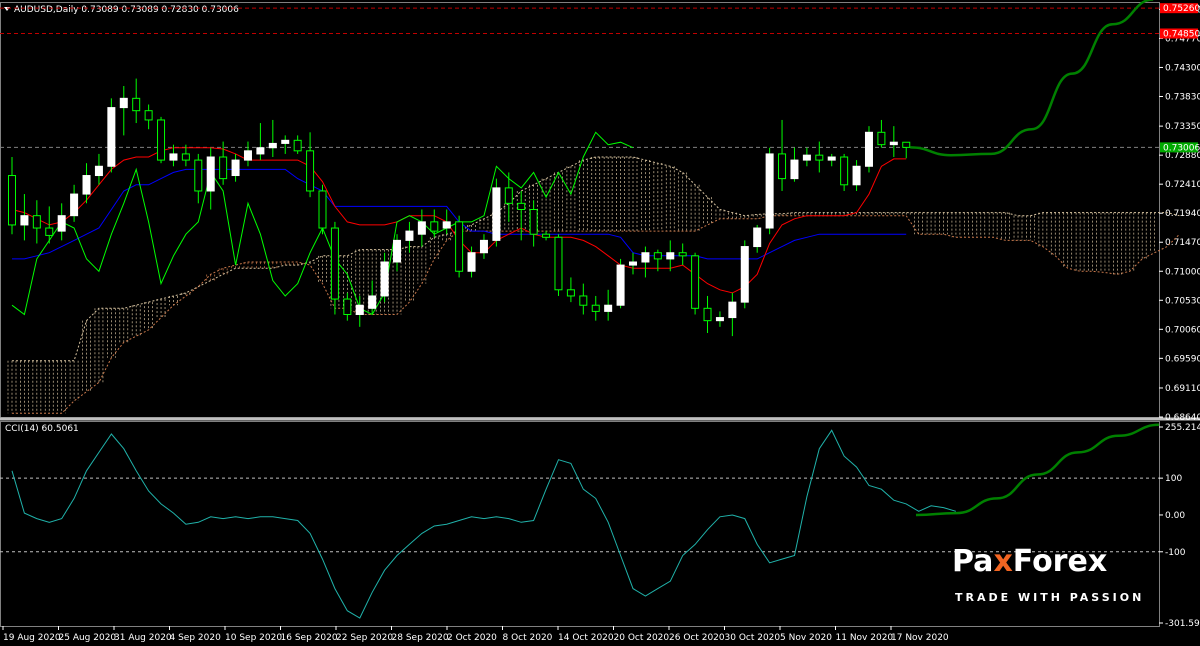 The height and width of the screenshot is (646, 1200). I want to click on price-tick-label: 0.72410, so click(1182, 185).